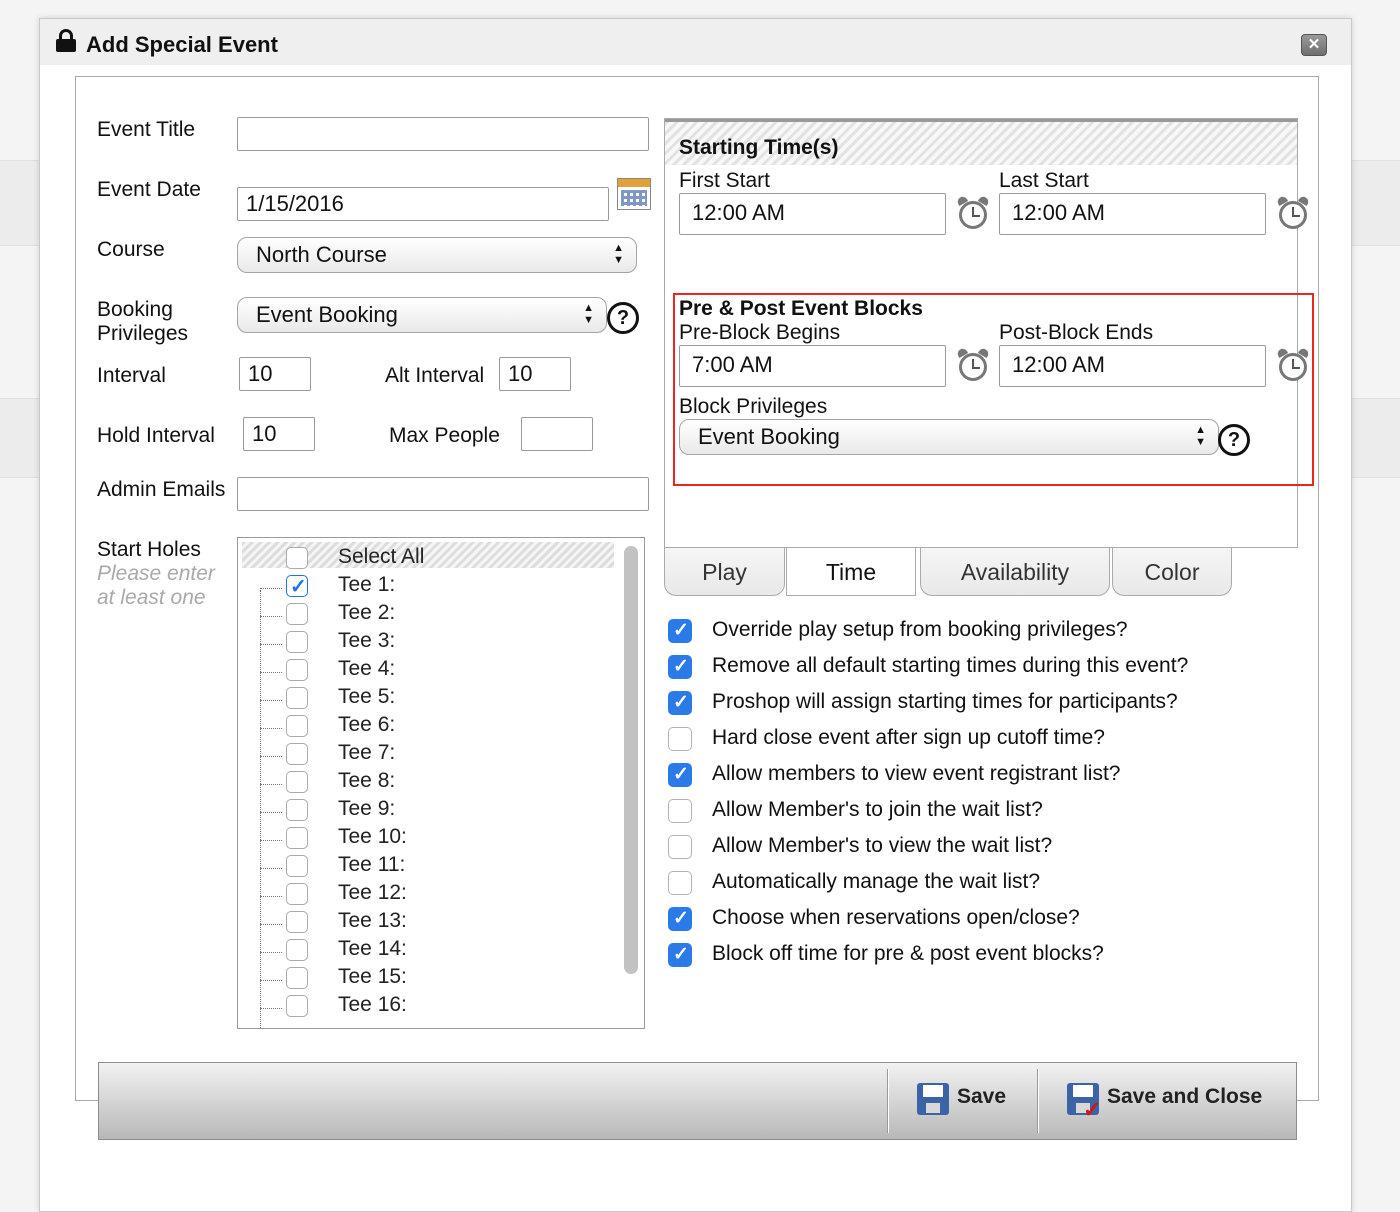 This screenshot has height=1212, width=1400. I want to click on select-all-label: Select All, so click(381, 556).